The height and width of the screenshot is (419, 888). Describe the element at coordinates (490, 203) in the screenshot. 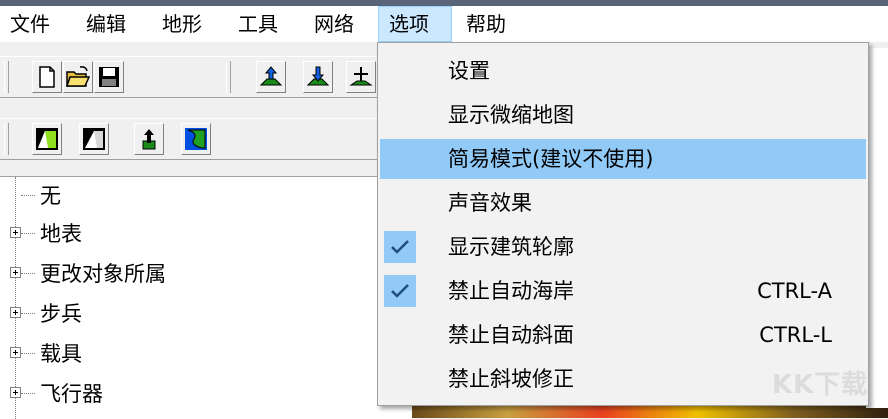

I see `menu-item-label: 声音效果` at that location.